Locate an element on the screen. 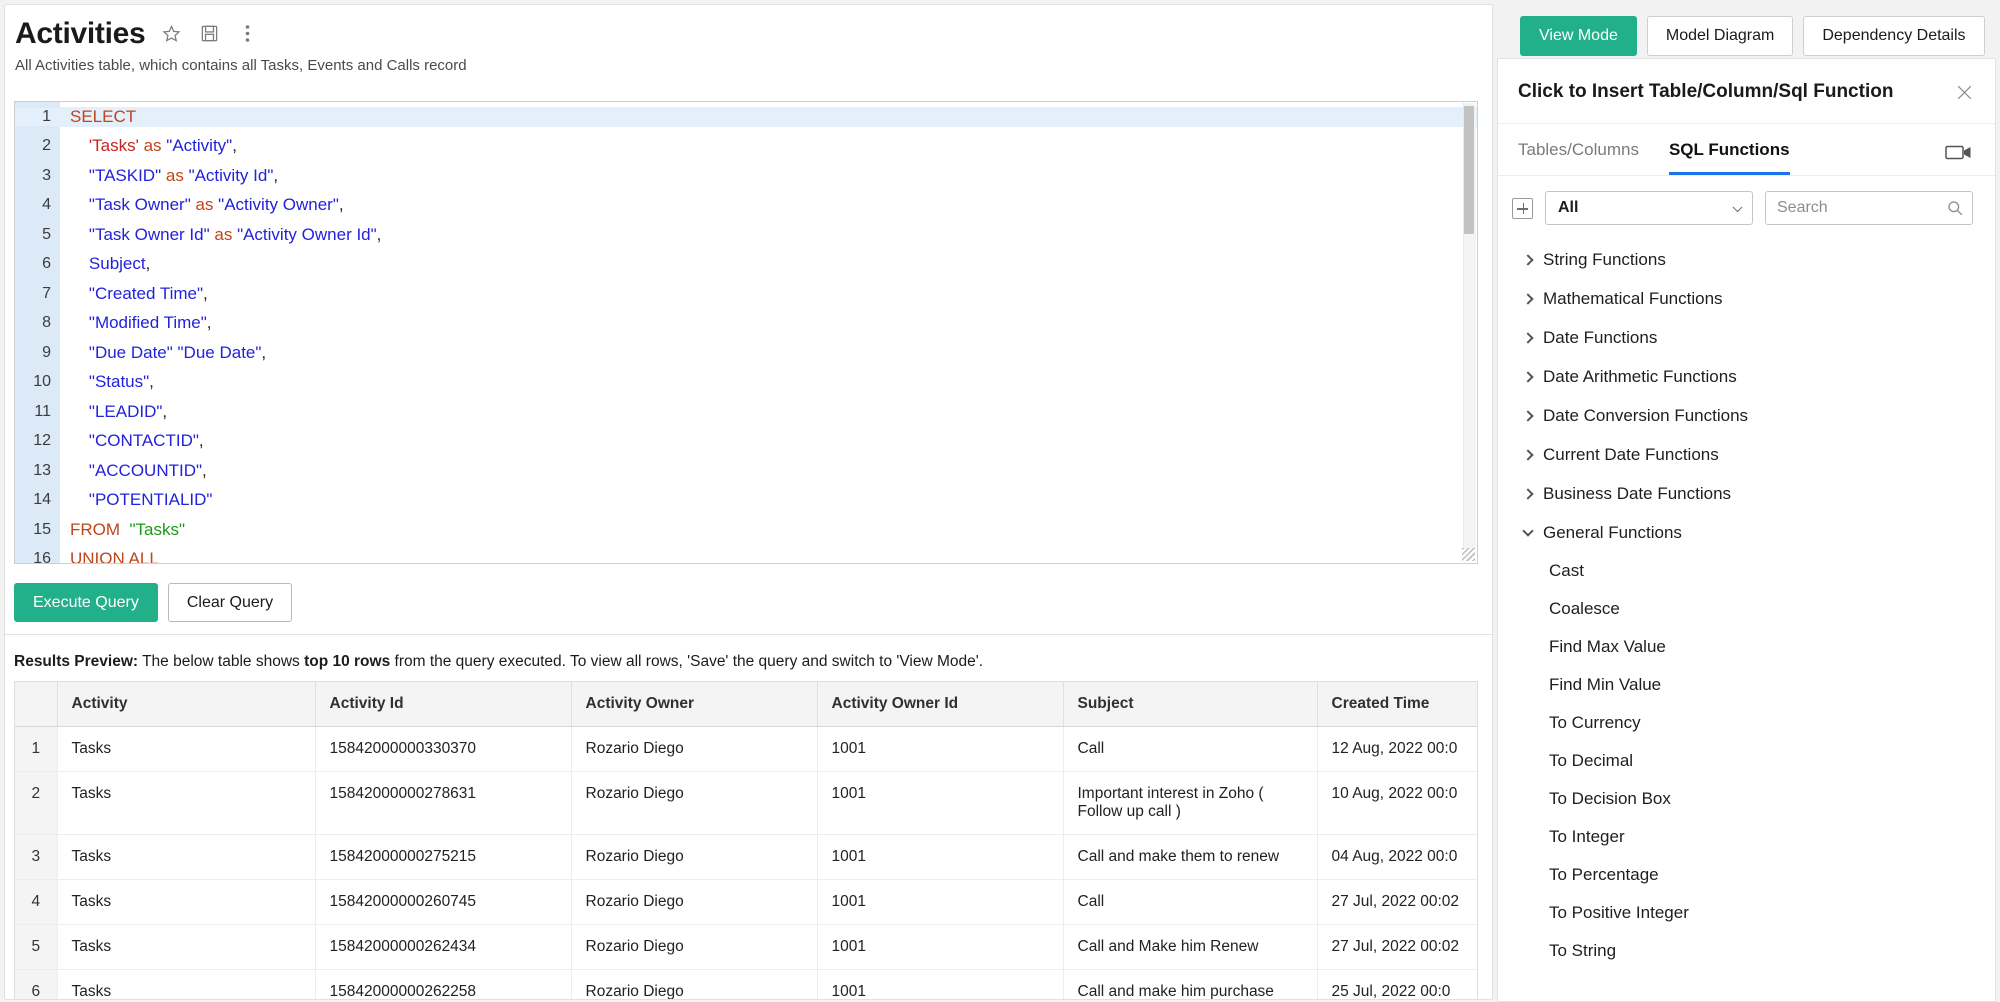  cell-activity-id: 15842000000275215 is located at coordinates (443, 857).